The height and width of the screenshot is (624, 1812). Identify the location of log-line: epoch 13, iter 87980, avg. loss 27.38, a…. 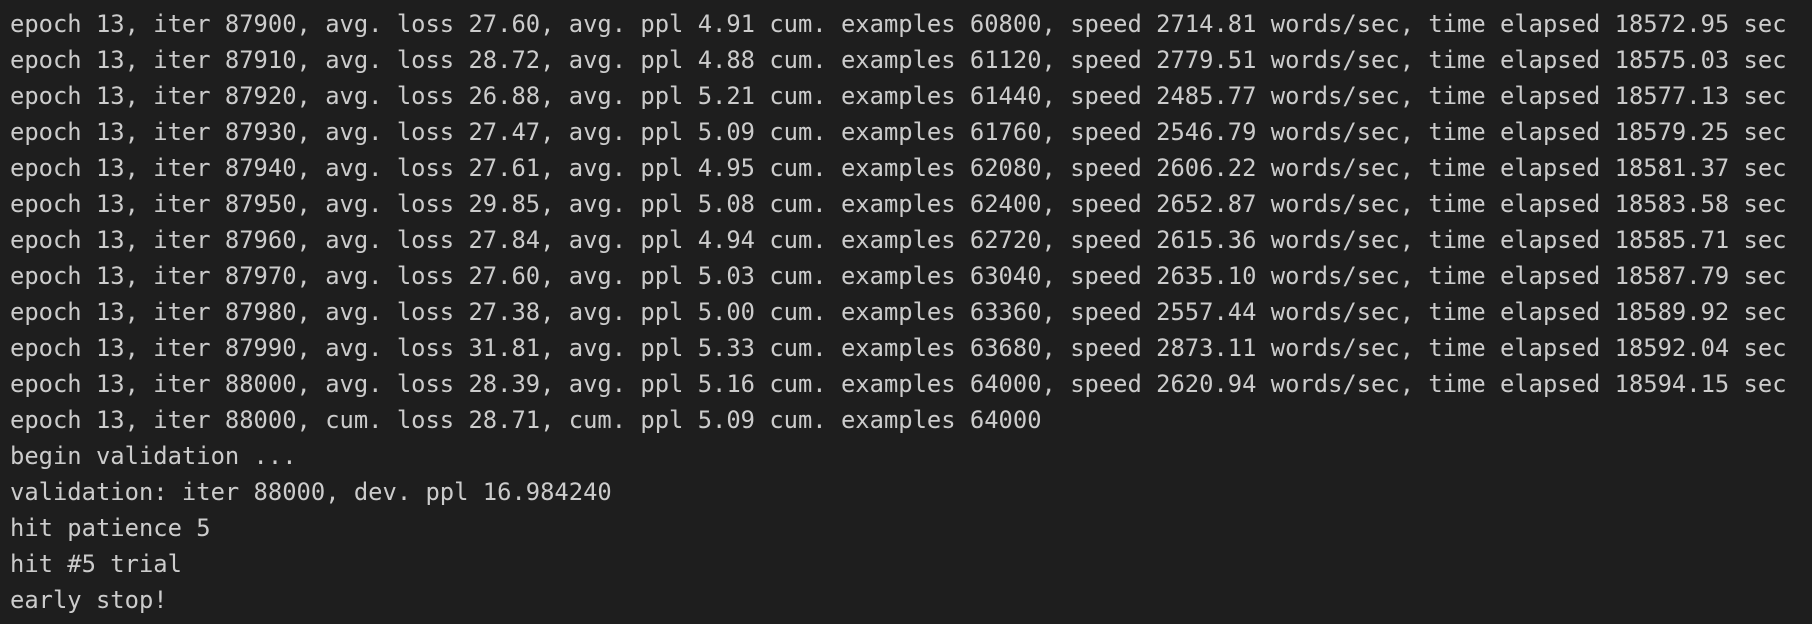
(898, 312).